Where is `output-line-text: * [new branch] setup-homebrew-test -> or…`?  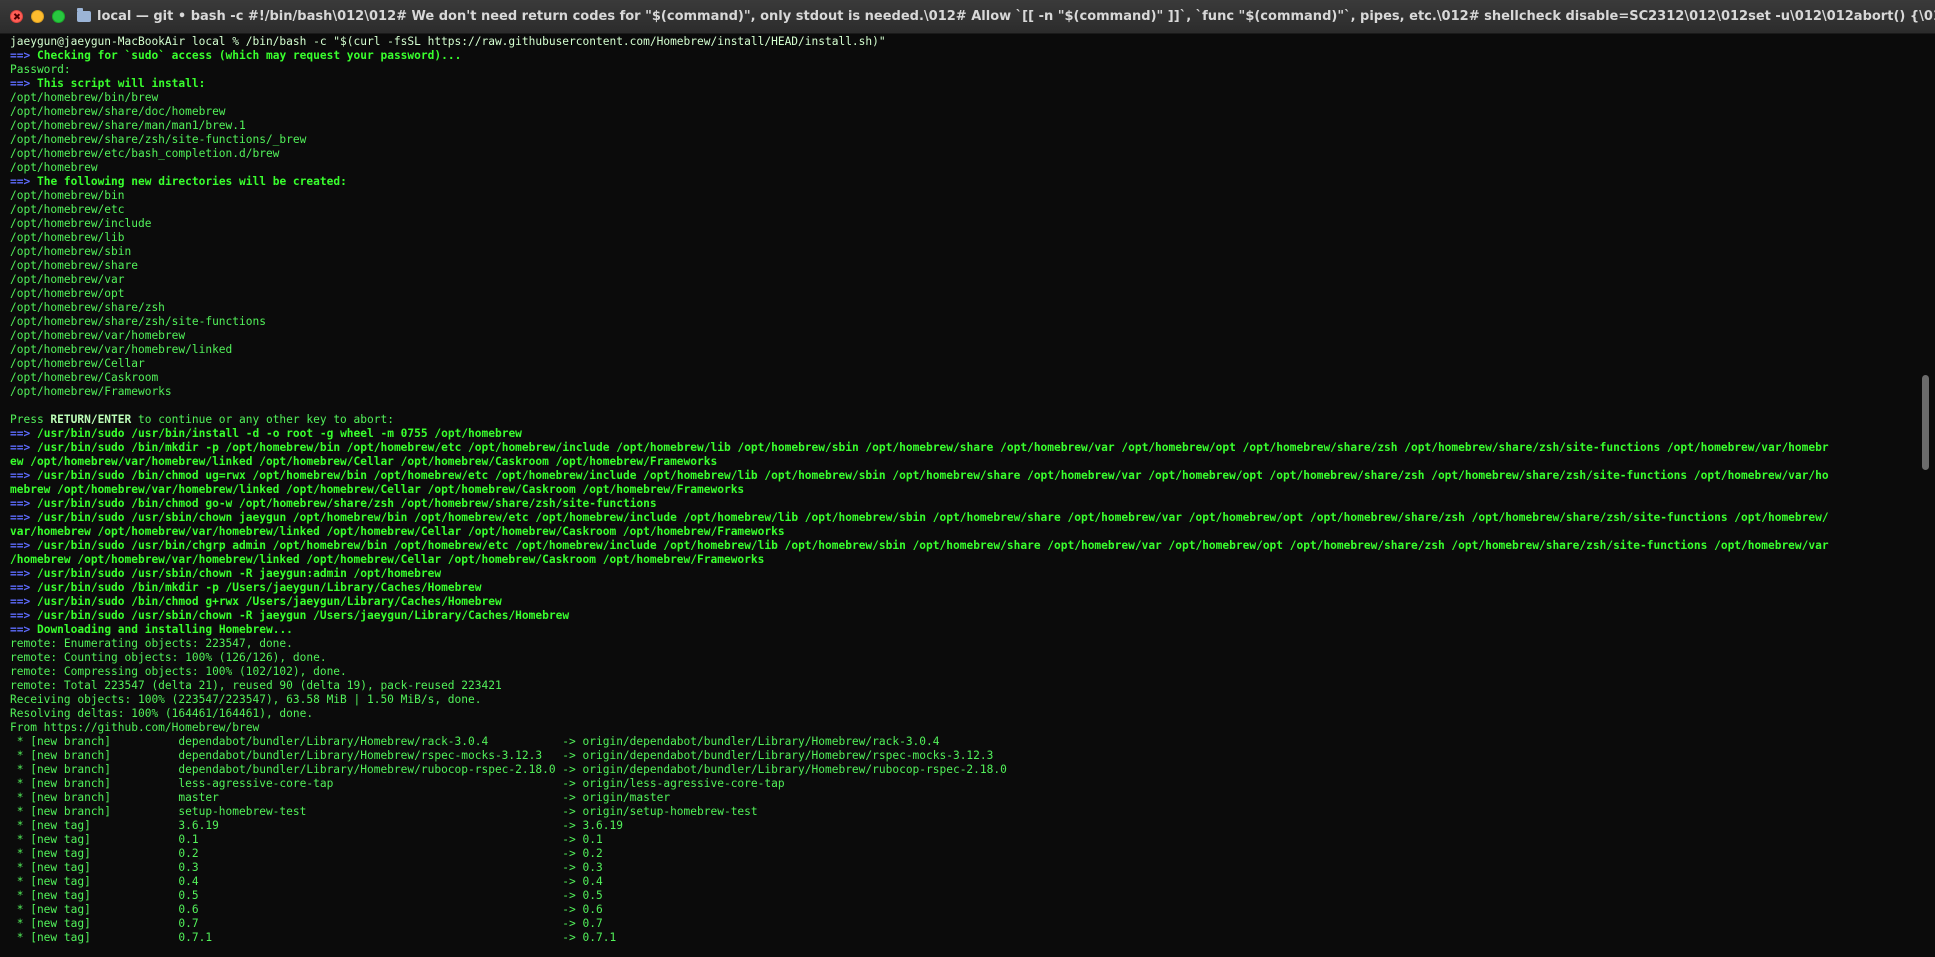 output-line-text: * [new branch] setup-homebrew-test -> or… is located at coordinates (384, 811).